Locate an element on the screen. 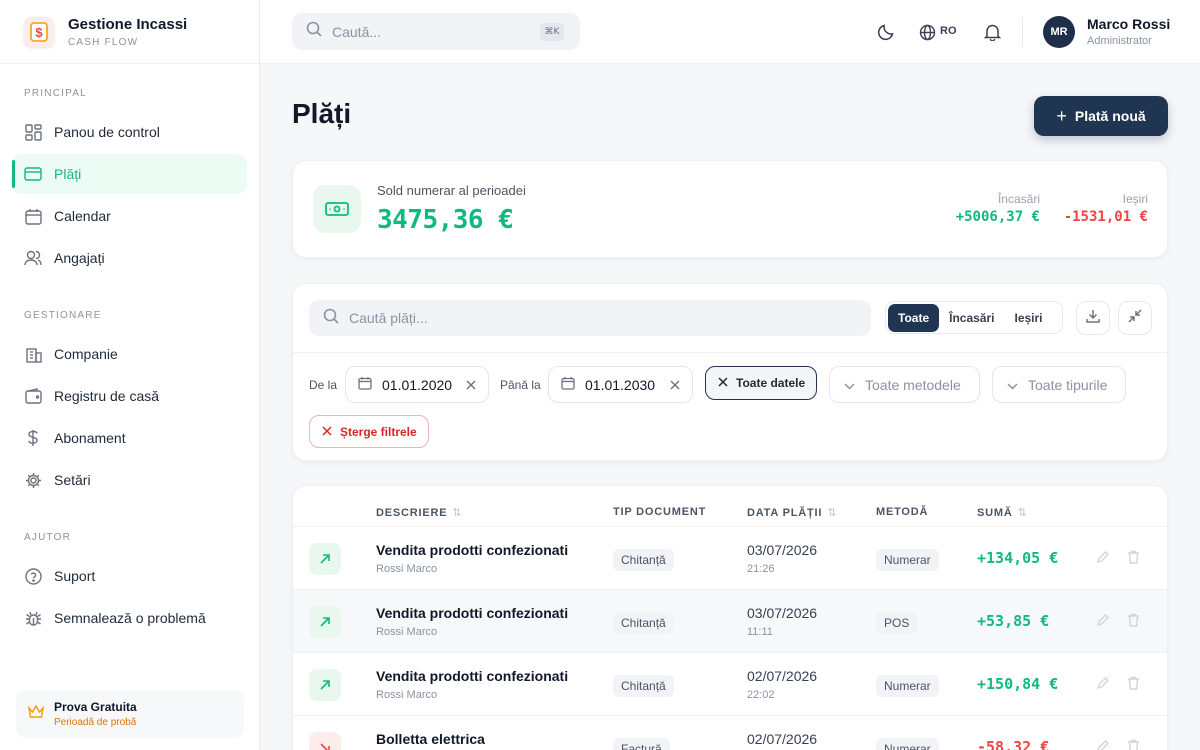 The width and height of the screenshot is (1200, 750). bug-icon is located at coordinates (33, 618).